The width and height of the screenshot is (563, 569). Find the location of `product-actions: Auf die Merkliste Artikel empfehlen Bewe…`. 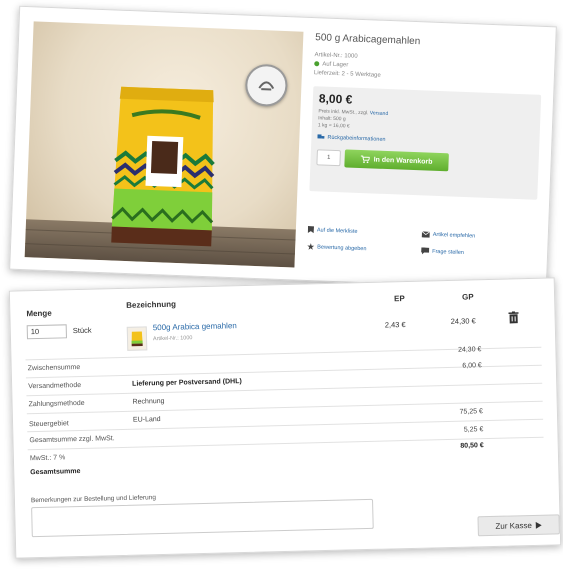

product-actions: Auf die Merkliste Artikel empfehlen Bewe… is located at coordinates (421, 242).